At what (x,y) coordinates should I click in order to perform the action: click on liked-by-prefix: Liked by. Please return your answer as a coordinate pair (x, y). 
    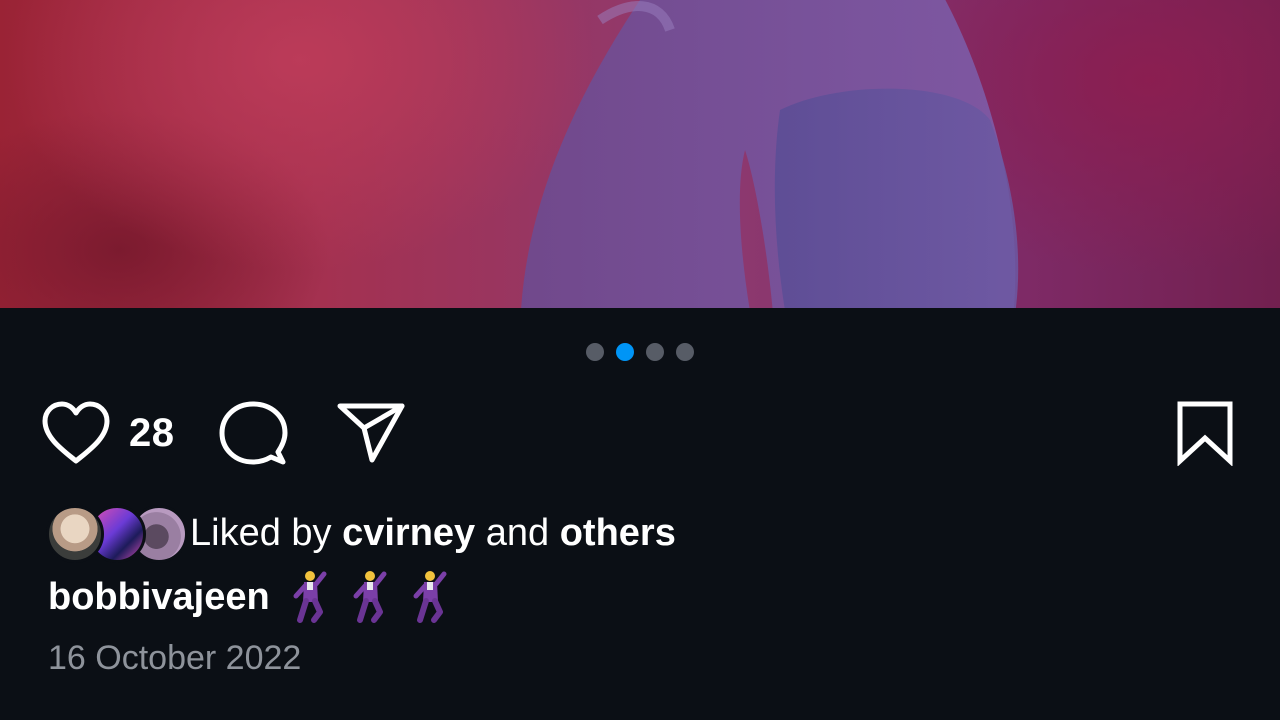
    Looking at the image, I should click on (266, 533).